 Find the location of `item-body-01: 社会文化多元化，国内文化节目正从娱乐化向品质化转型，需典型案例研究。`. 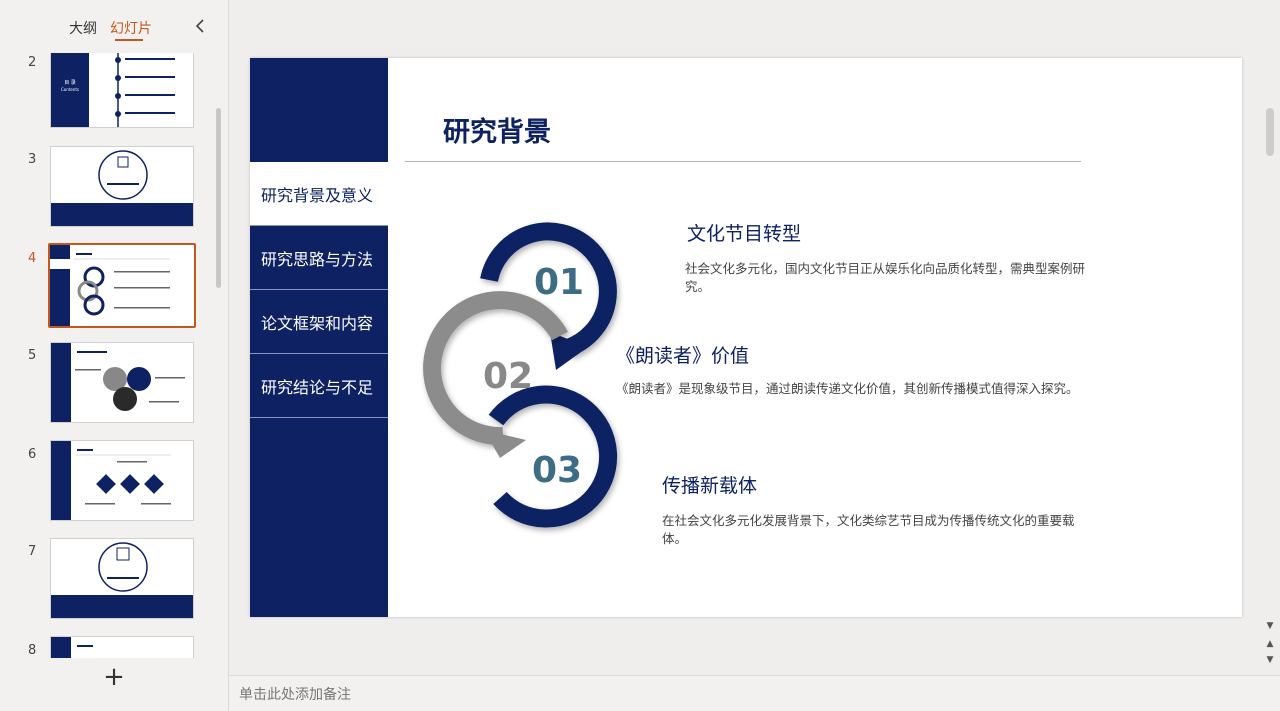

item-body-01: 社会文化多元化，国内文化节目正从娱乐化向品质化转型，需典型案例研究。 is located at coordinates (885, 277).